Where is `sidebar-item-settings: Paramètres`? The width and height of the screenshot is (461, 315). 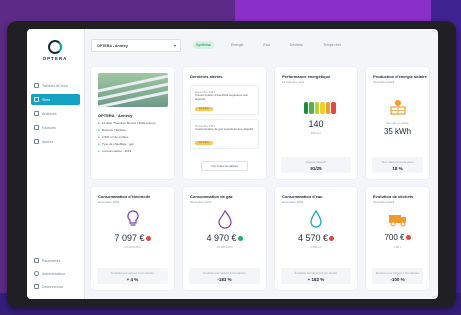 sidebar-item-settings: Paramètres is located at coordinates (55, 260).